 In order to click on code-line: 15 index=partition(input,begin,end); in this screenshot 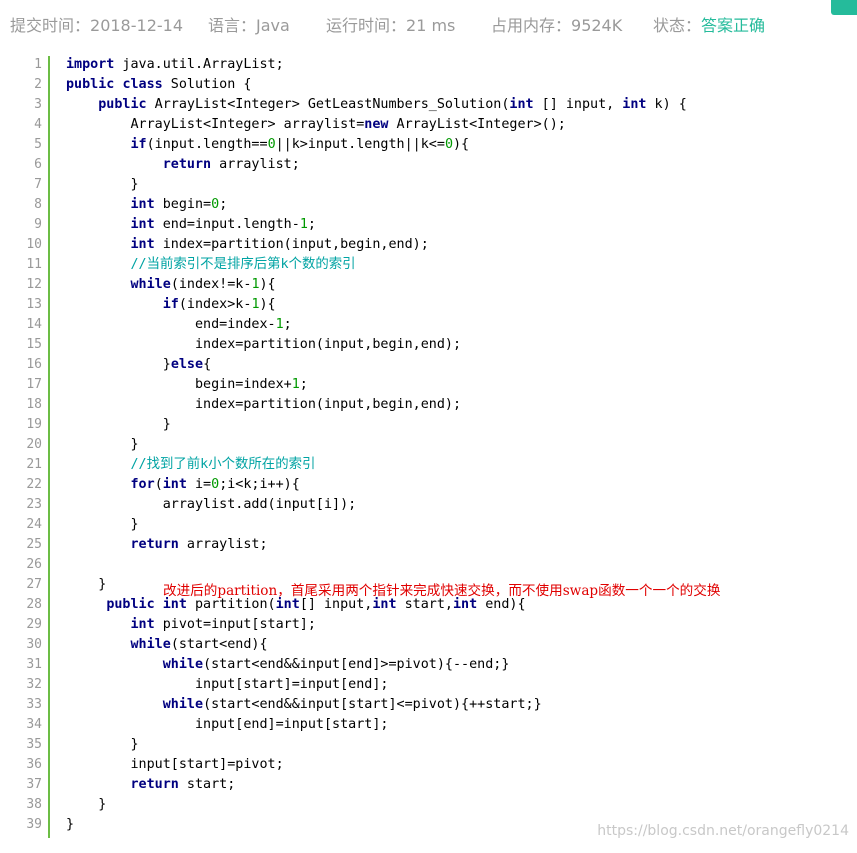, I will do `click(428, 345)`.